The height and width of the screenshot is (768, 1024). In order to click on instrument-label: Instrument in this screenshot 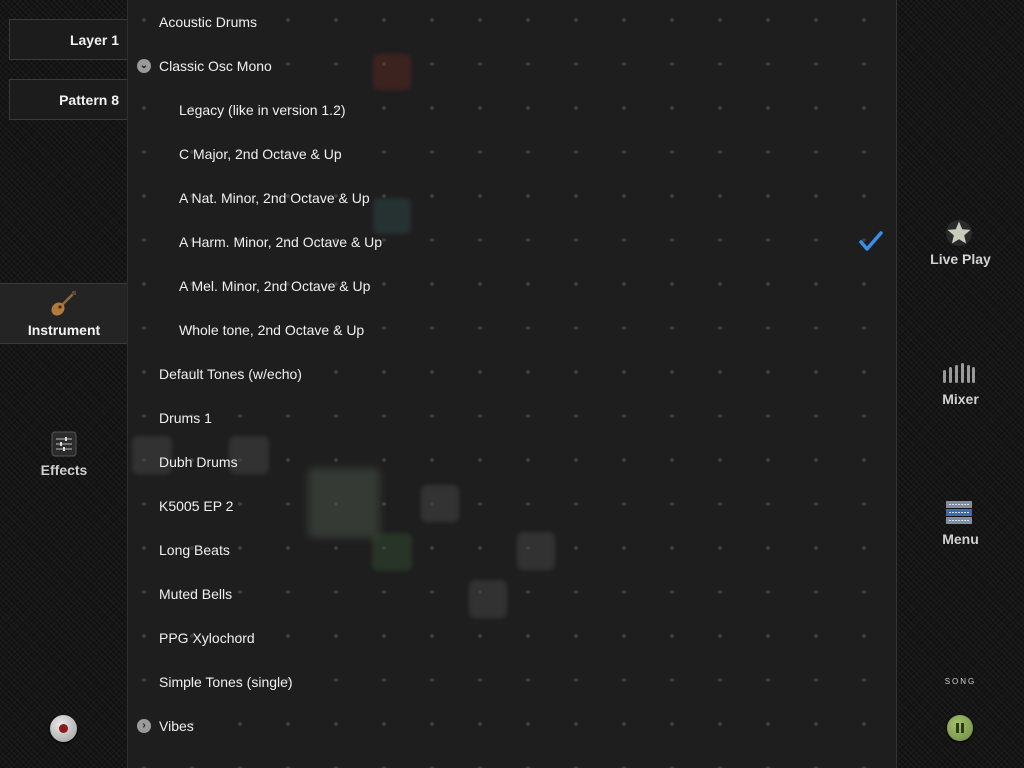, I will do `click(64, 330)`.